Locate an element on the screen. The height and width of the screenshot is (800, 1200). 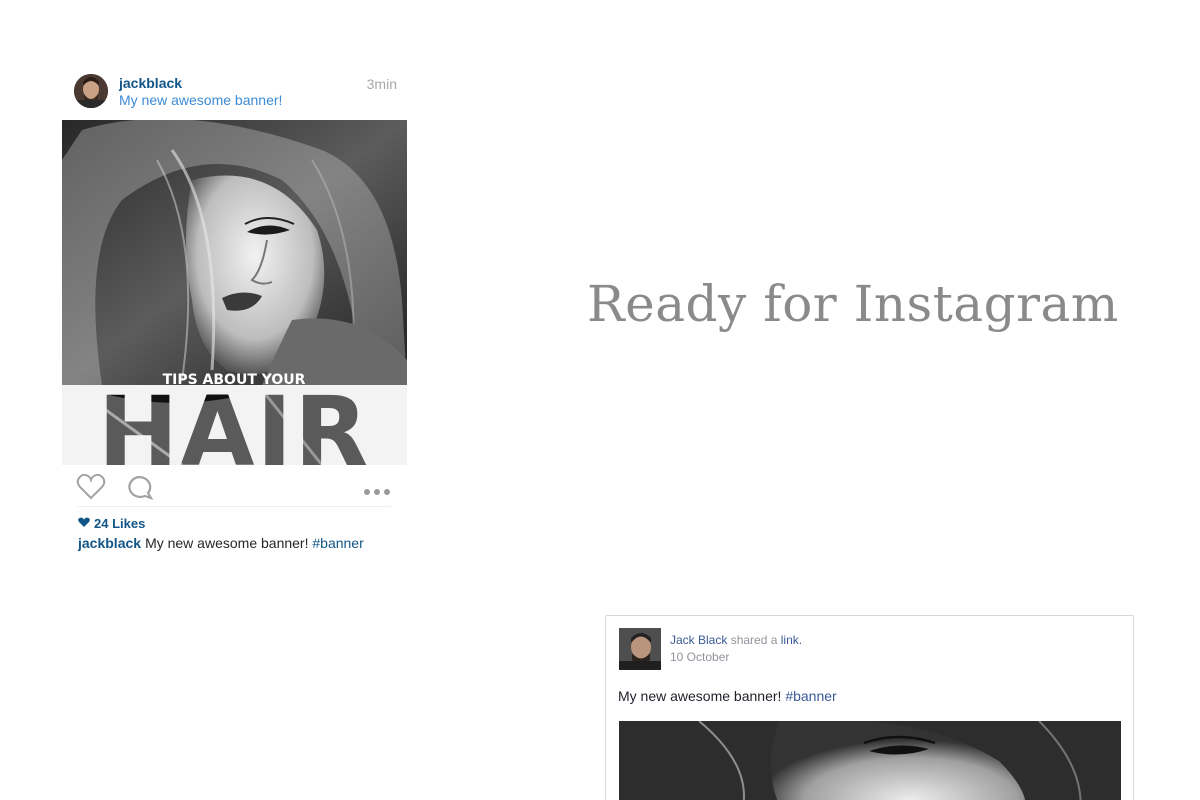
more-icon is located at coordinates (377, 492).